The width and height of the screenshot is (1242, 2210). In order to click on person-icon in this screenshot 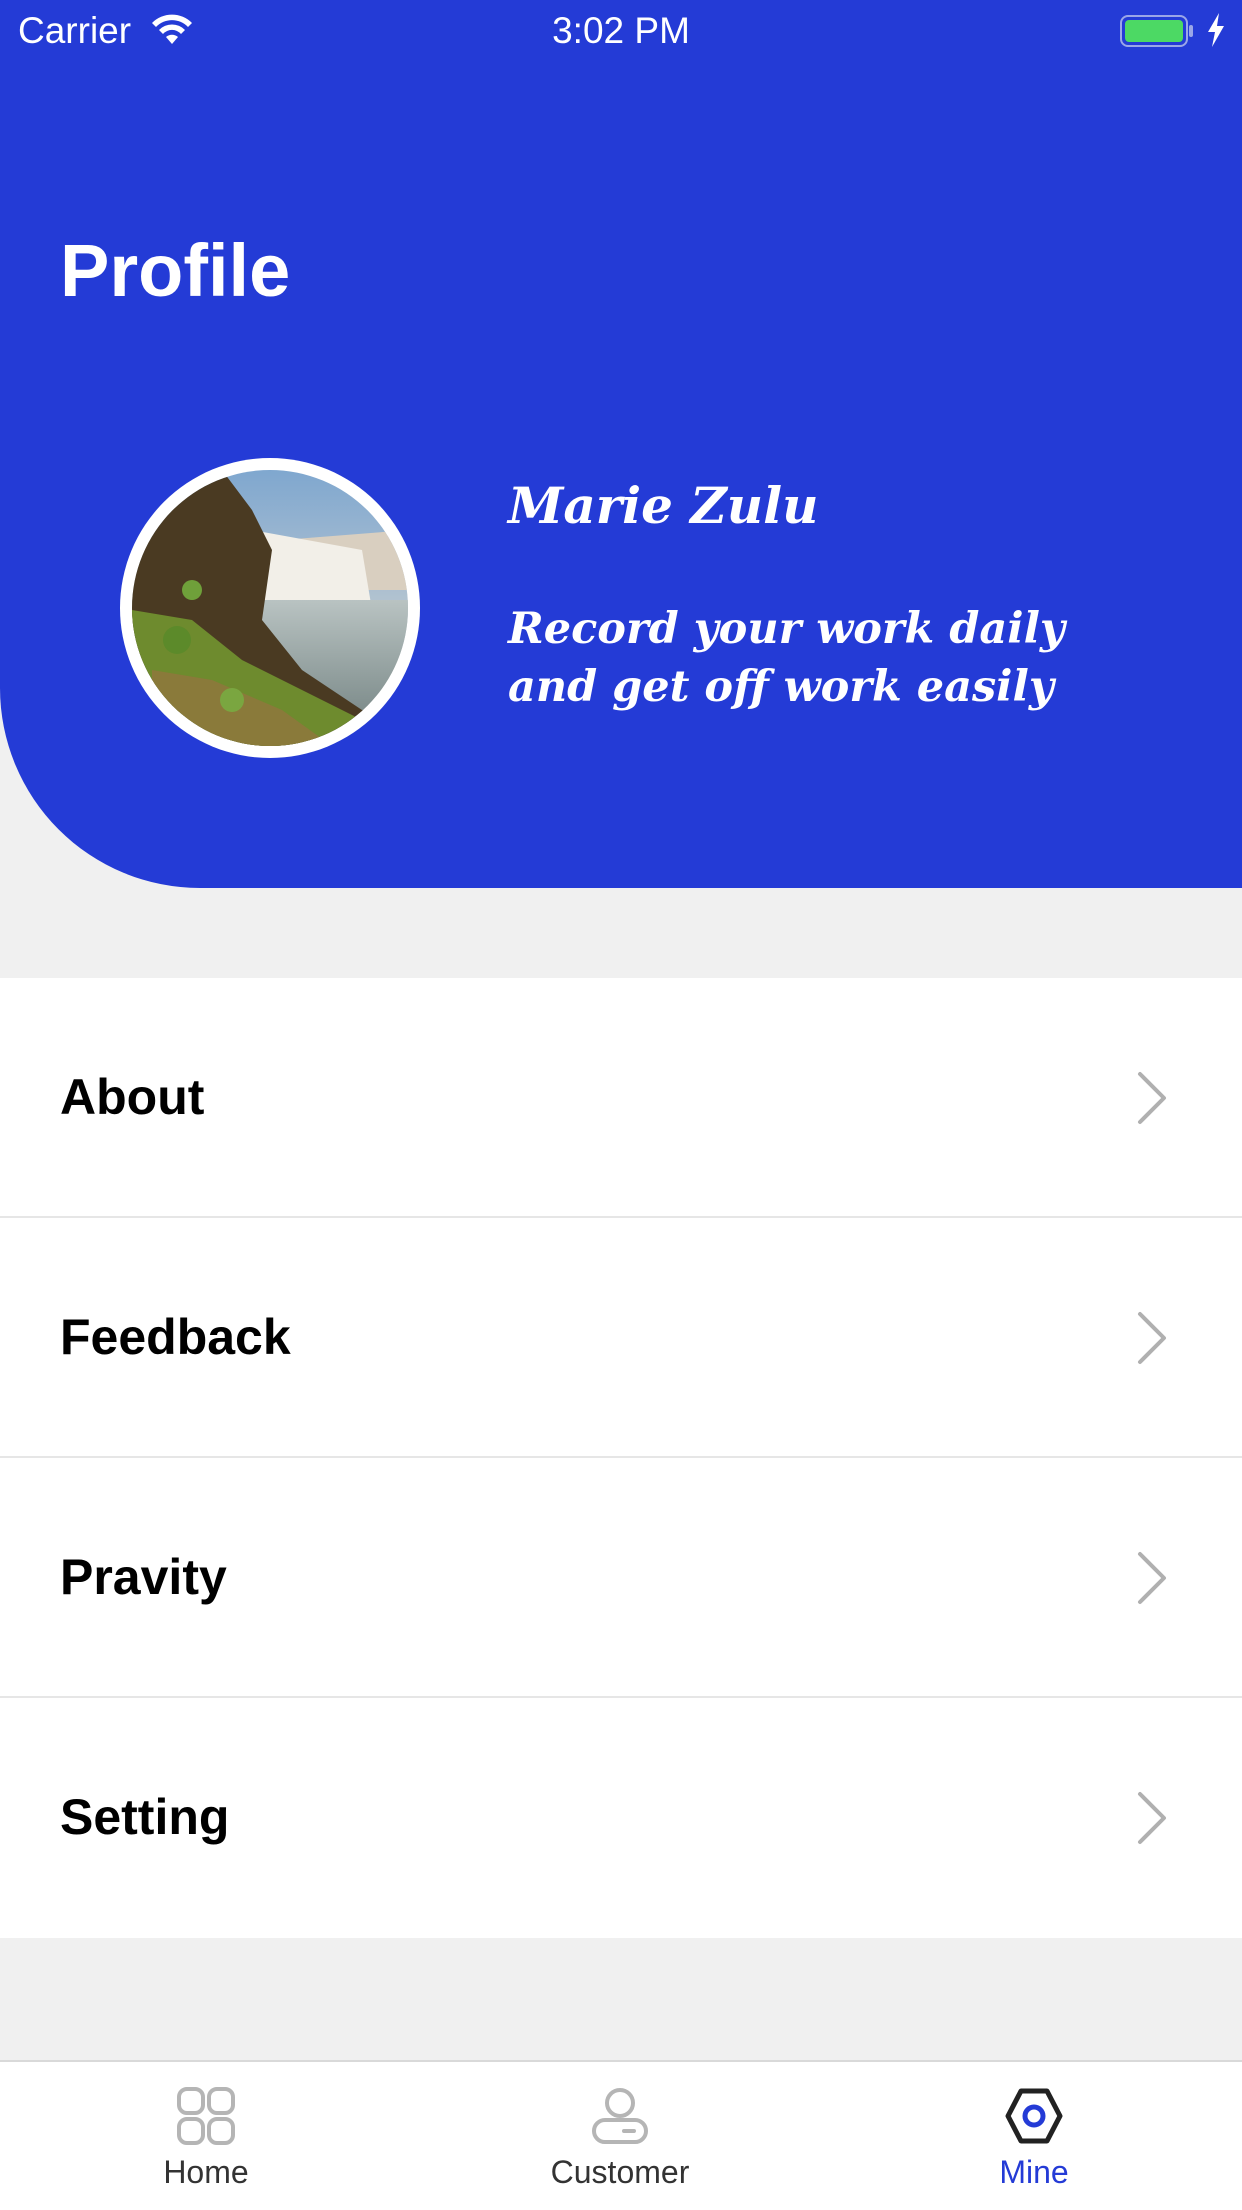, I will do `click(620, 2116)`.